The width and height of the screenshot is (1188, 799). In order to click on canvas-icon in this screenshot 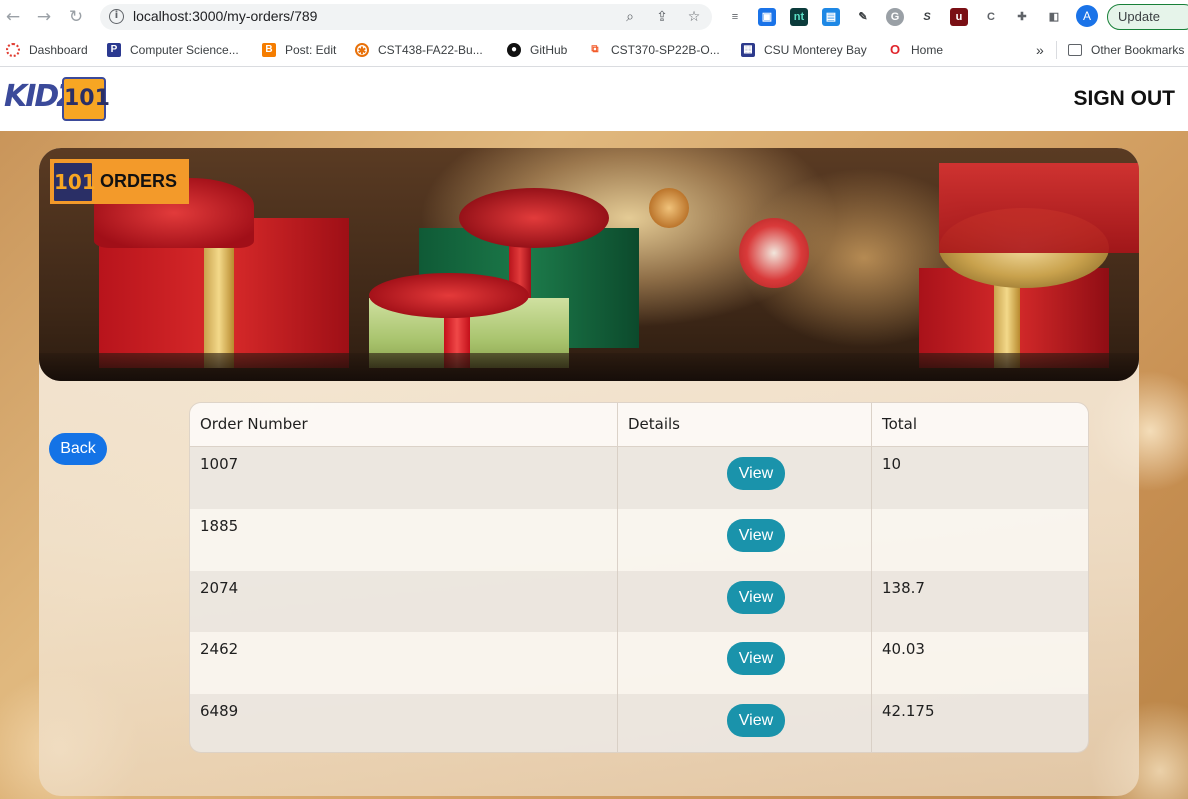, I will do `click(13, 50)`.